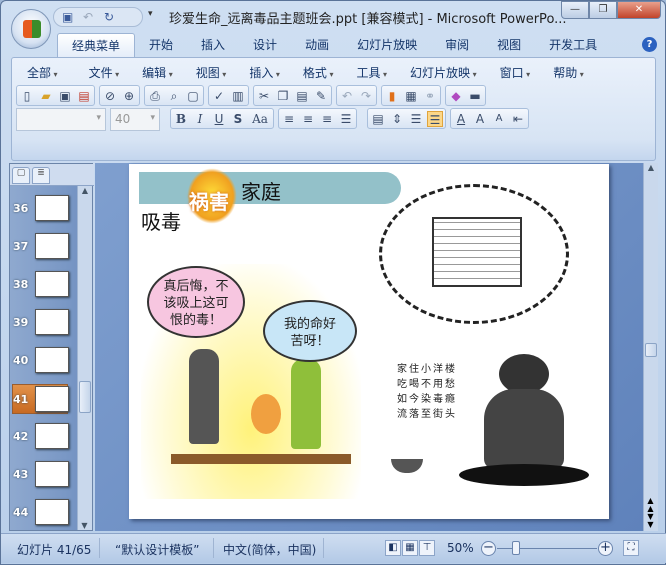 The width and height of the screenshot is (666, 565). What do you see at coordinates (209, 72) in the screenshot?
I see `menu-view: 视图` at bounding box center [209, 72].